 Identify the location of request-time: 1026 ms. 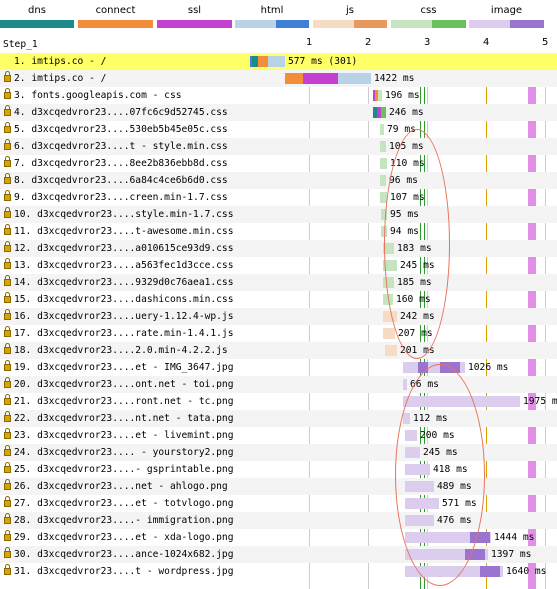
(488, 367).